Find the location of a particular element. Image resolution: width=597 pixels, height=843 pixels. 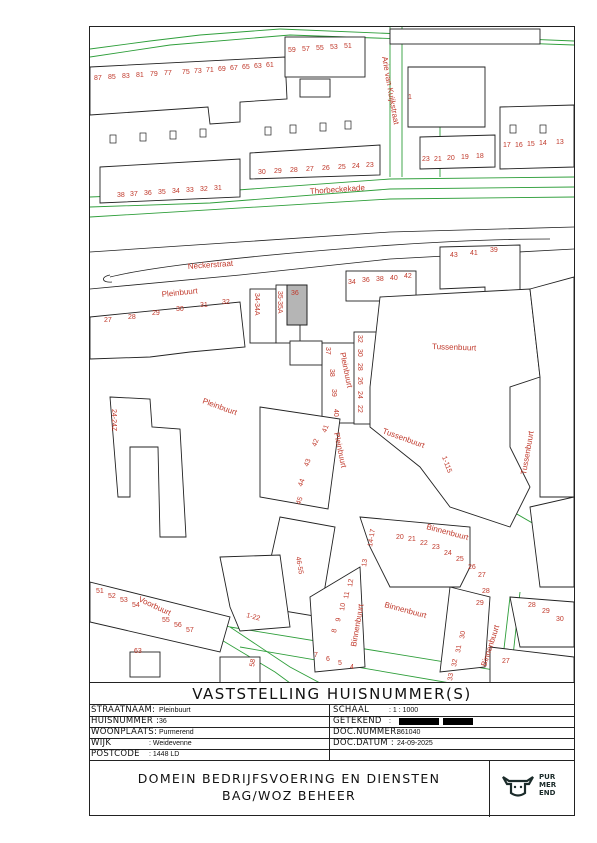

hn-plein-0: 27 is located at coordinates (108, 320).